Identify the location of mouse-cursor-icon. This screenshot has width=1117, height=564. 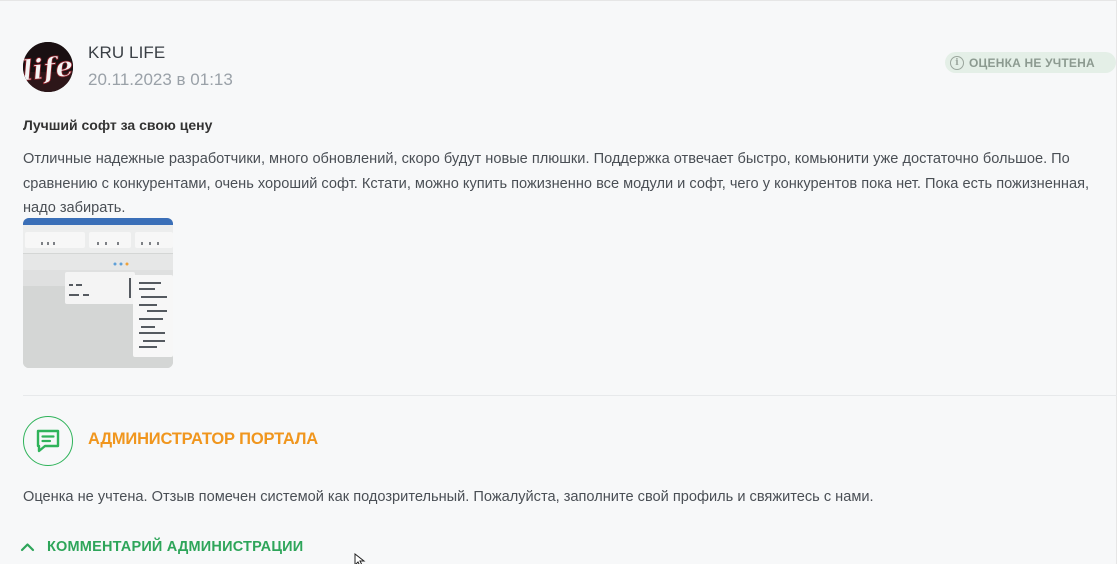
(360, 558).